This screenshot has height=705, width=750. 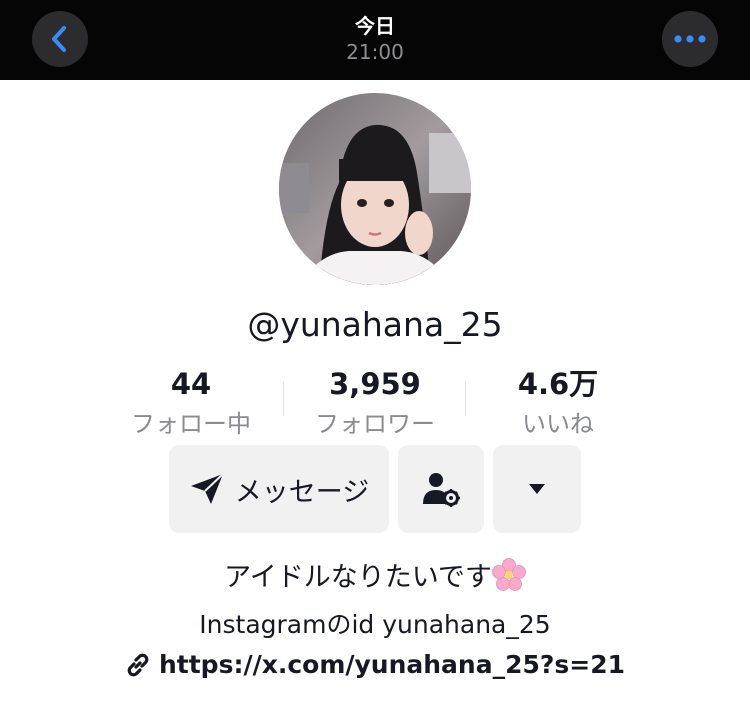 I want to click on top-bar-time: 21:00, so click(x=375, y=52).